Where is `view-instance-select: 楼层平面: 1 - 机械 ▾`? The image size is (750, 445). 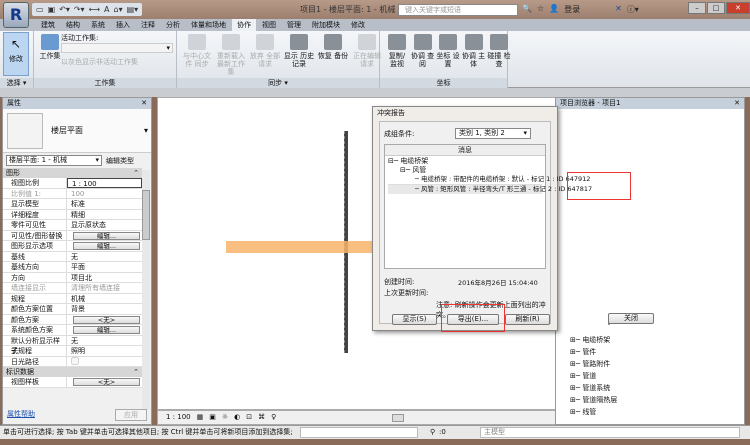 view-instance-select: 楼层平面: 1 - 机械 ▾ is located at coordinates (54, 160).